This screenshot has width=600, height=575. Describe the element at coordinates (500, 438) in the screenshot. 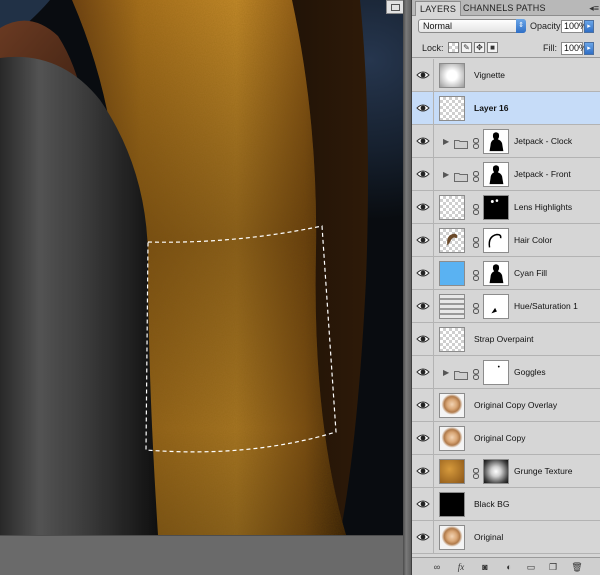

I see `layer-name: Original Copy` at that location.